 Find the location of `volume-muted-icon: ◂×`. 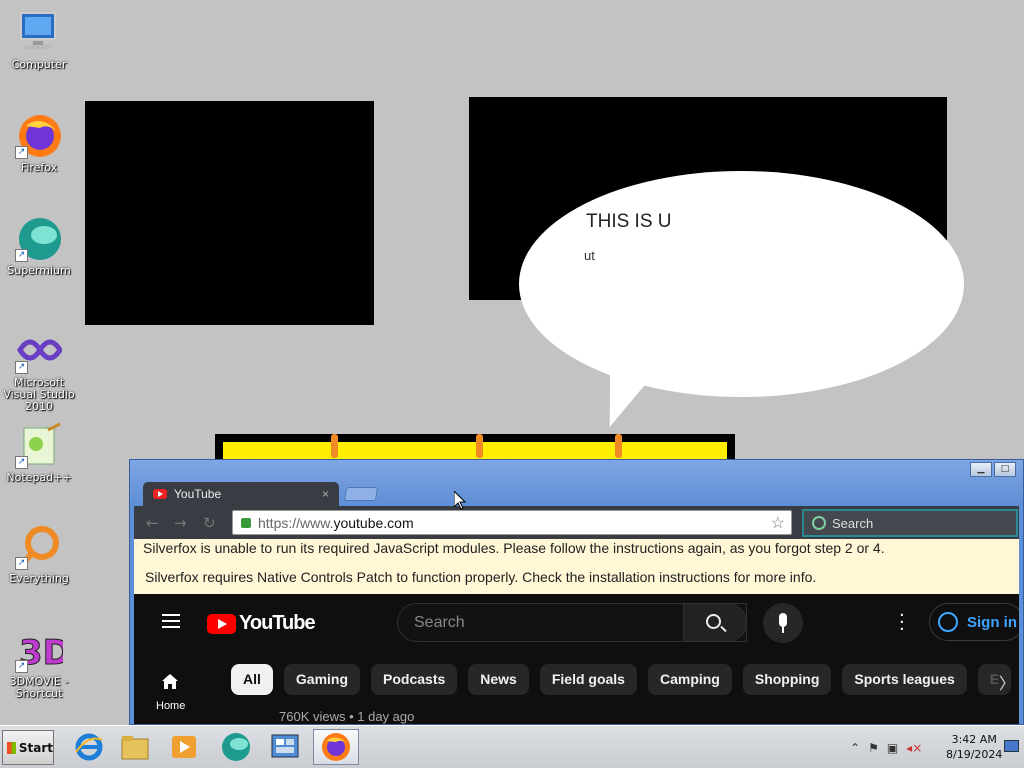

volume-muted-icon: ◂× is located at coordinates (914, 748).